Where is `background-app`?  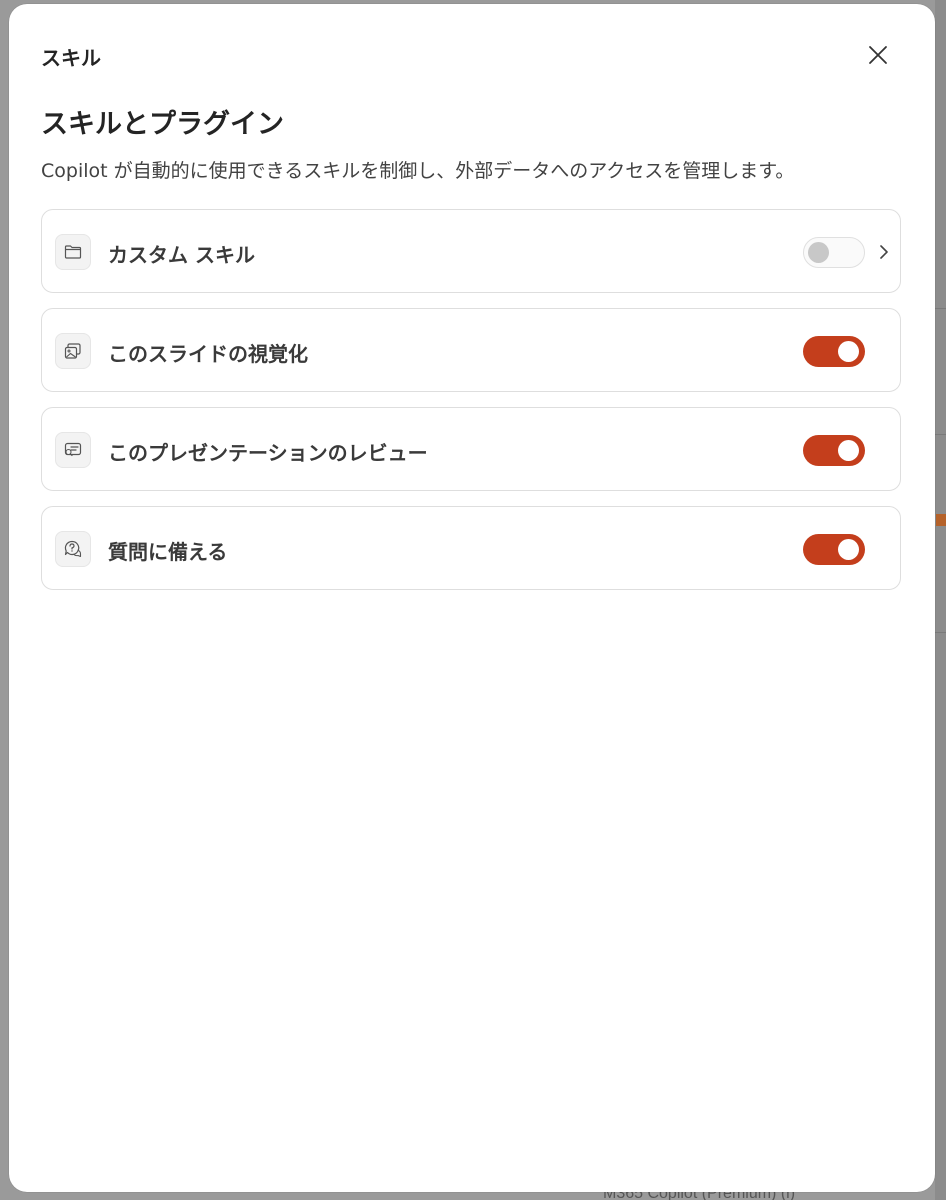 background-app is located at coordinates (940, 600).